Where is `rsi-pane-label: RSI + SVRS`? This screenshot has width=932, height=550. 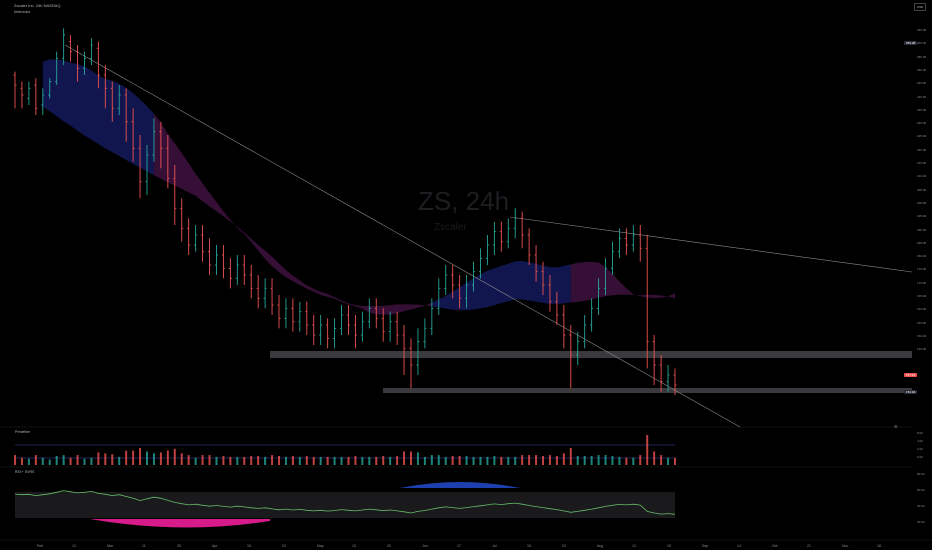 rsi-pane-label: RSI + SVRS is located at coordinates (25, 472).